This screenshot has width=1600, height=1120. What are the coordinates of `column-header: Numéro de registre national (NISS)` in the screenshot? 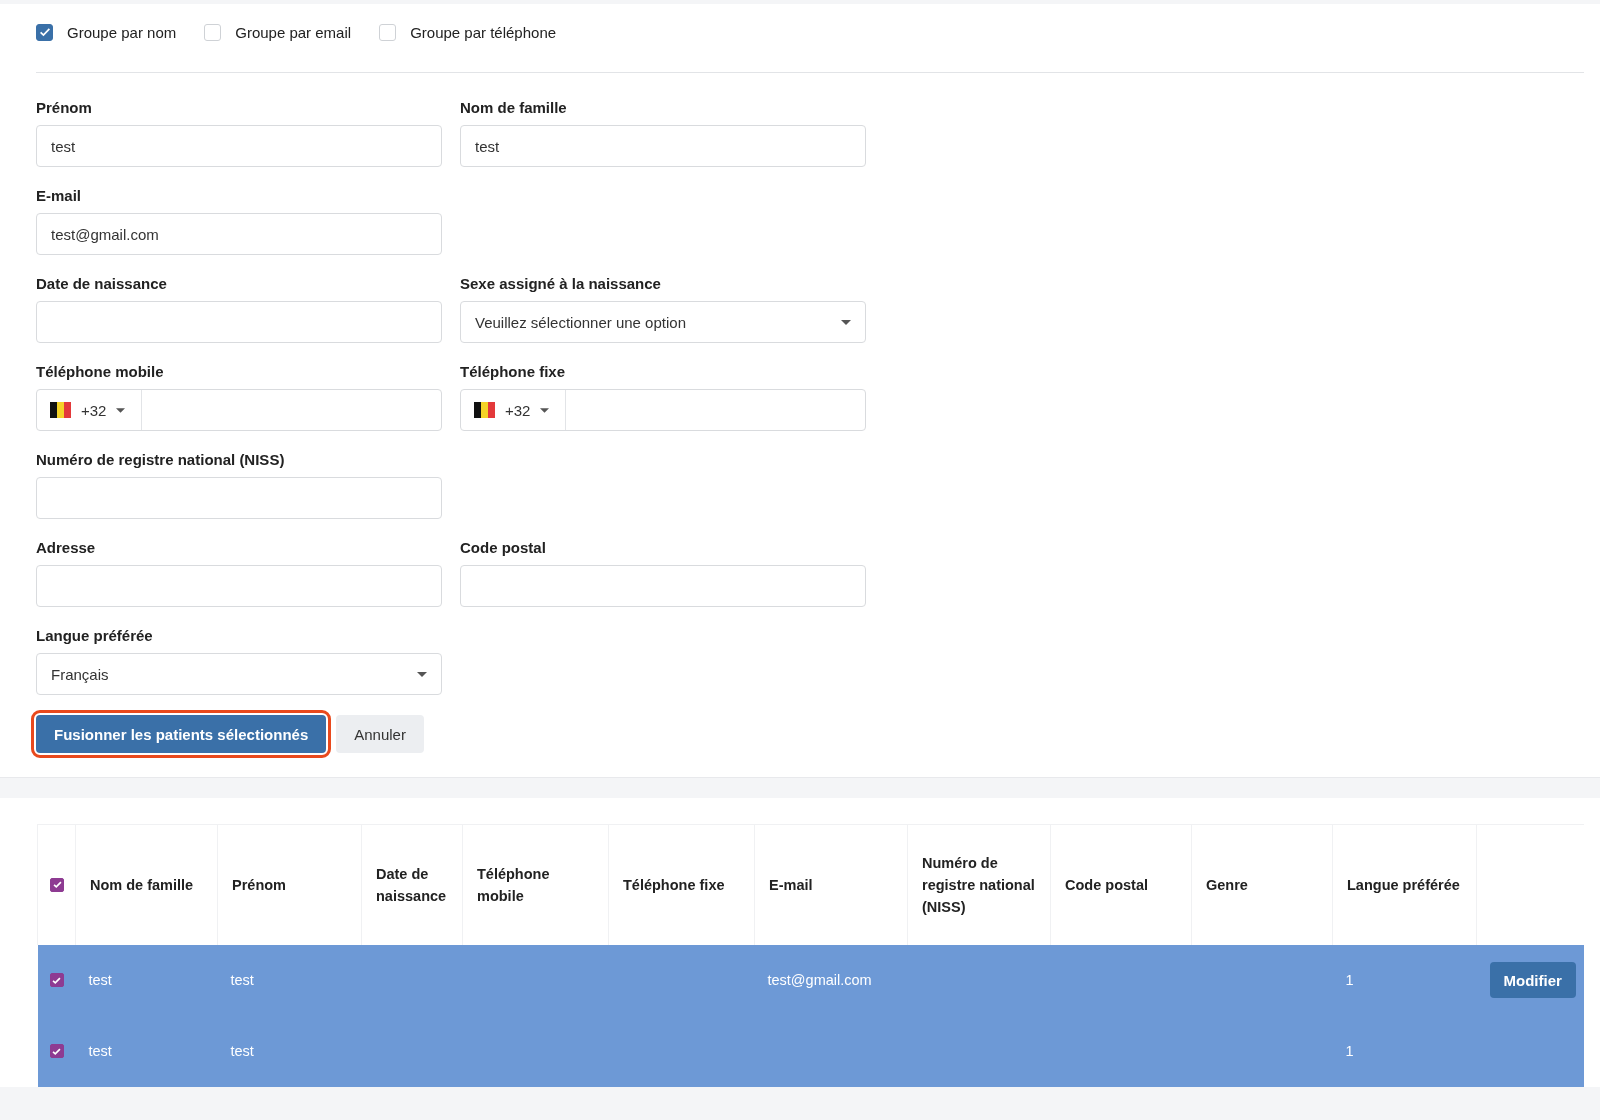 It's located at (978, 884).